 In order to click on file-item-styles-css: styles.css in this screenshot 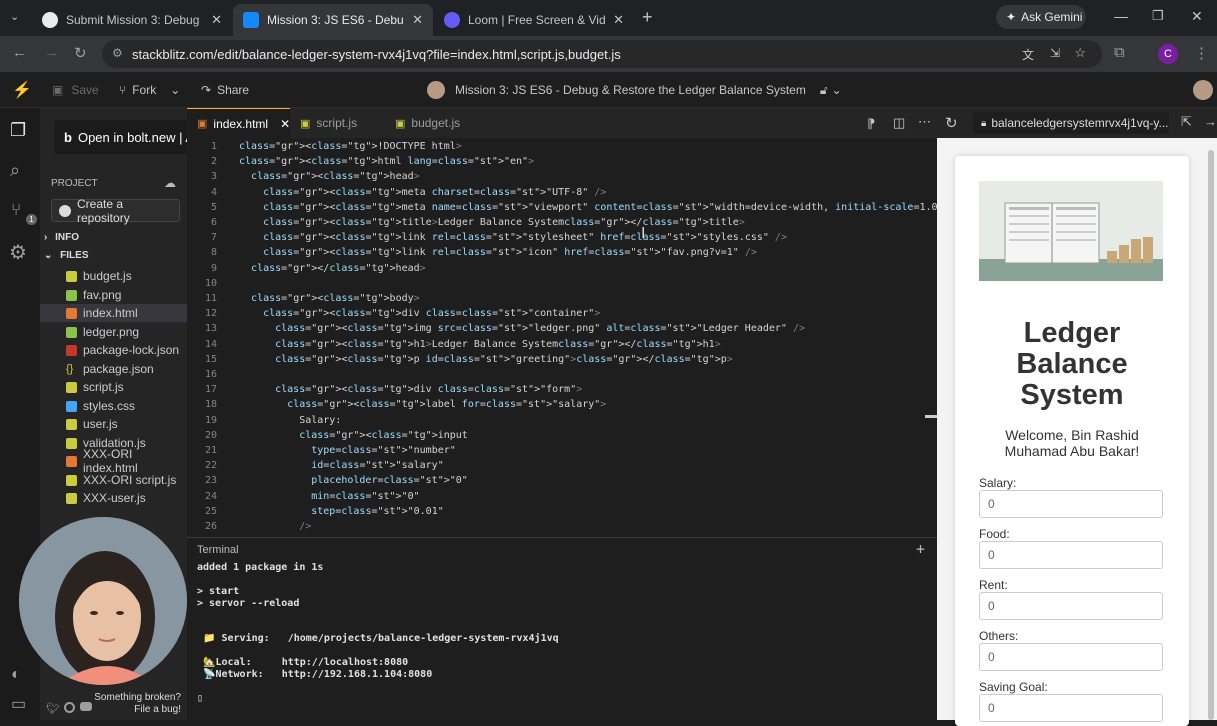, I will do `click(113, 406)`.